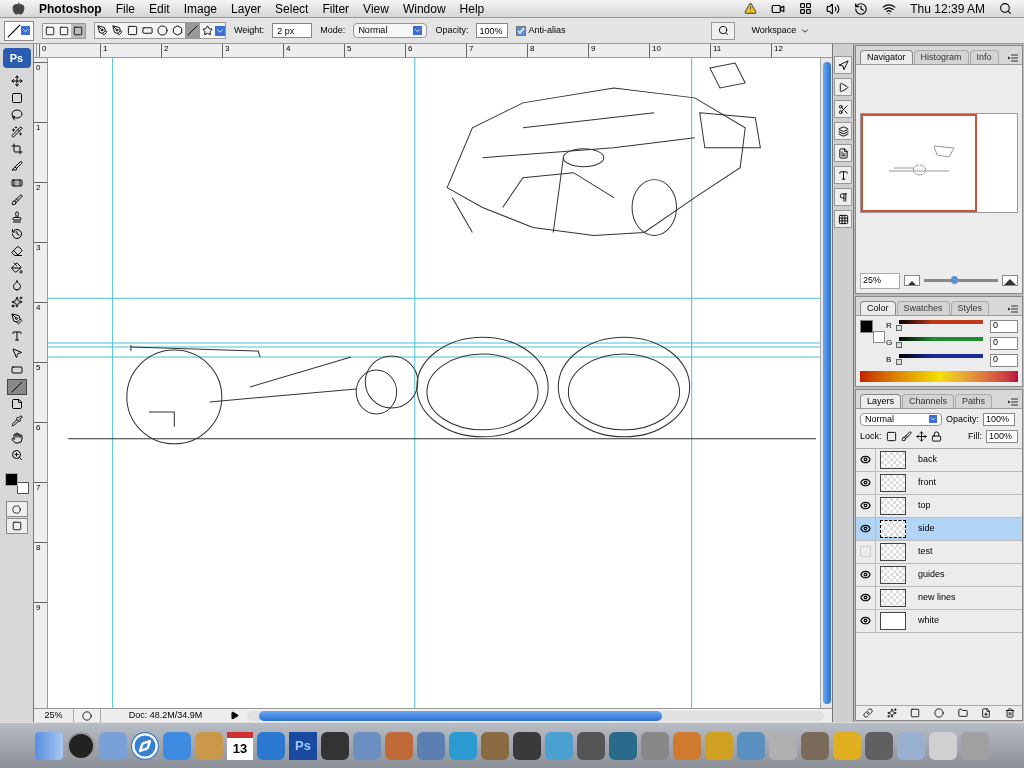 This screenshot has width=1024, height=768. What do you see at coordinates (939, 552) in the screenshot?
I see `layer-row: test` at bounding box center [939, 552].